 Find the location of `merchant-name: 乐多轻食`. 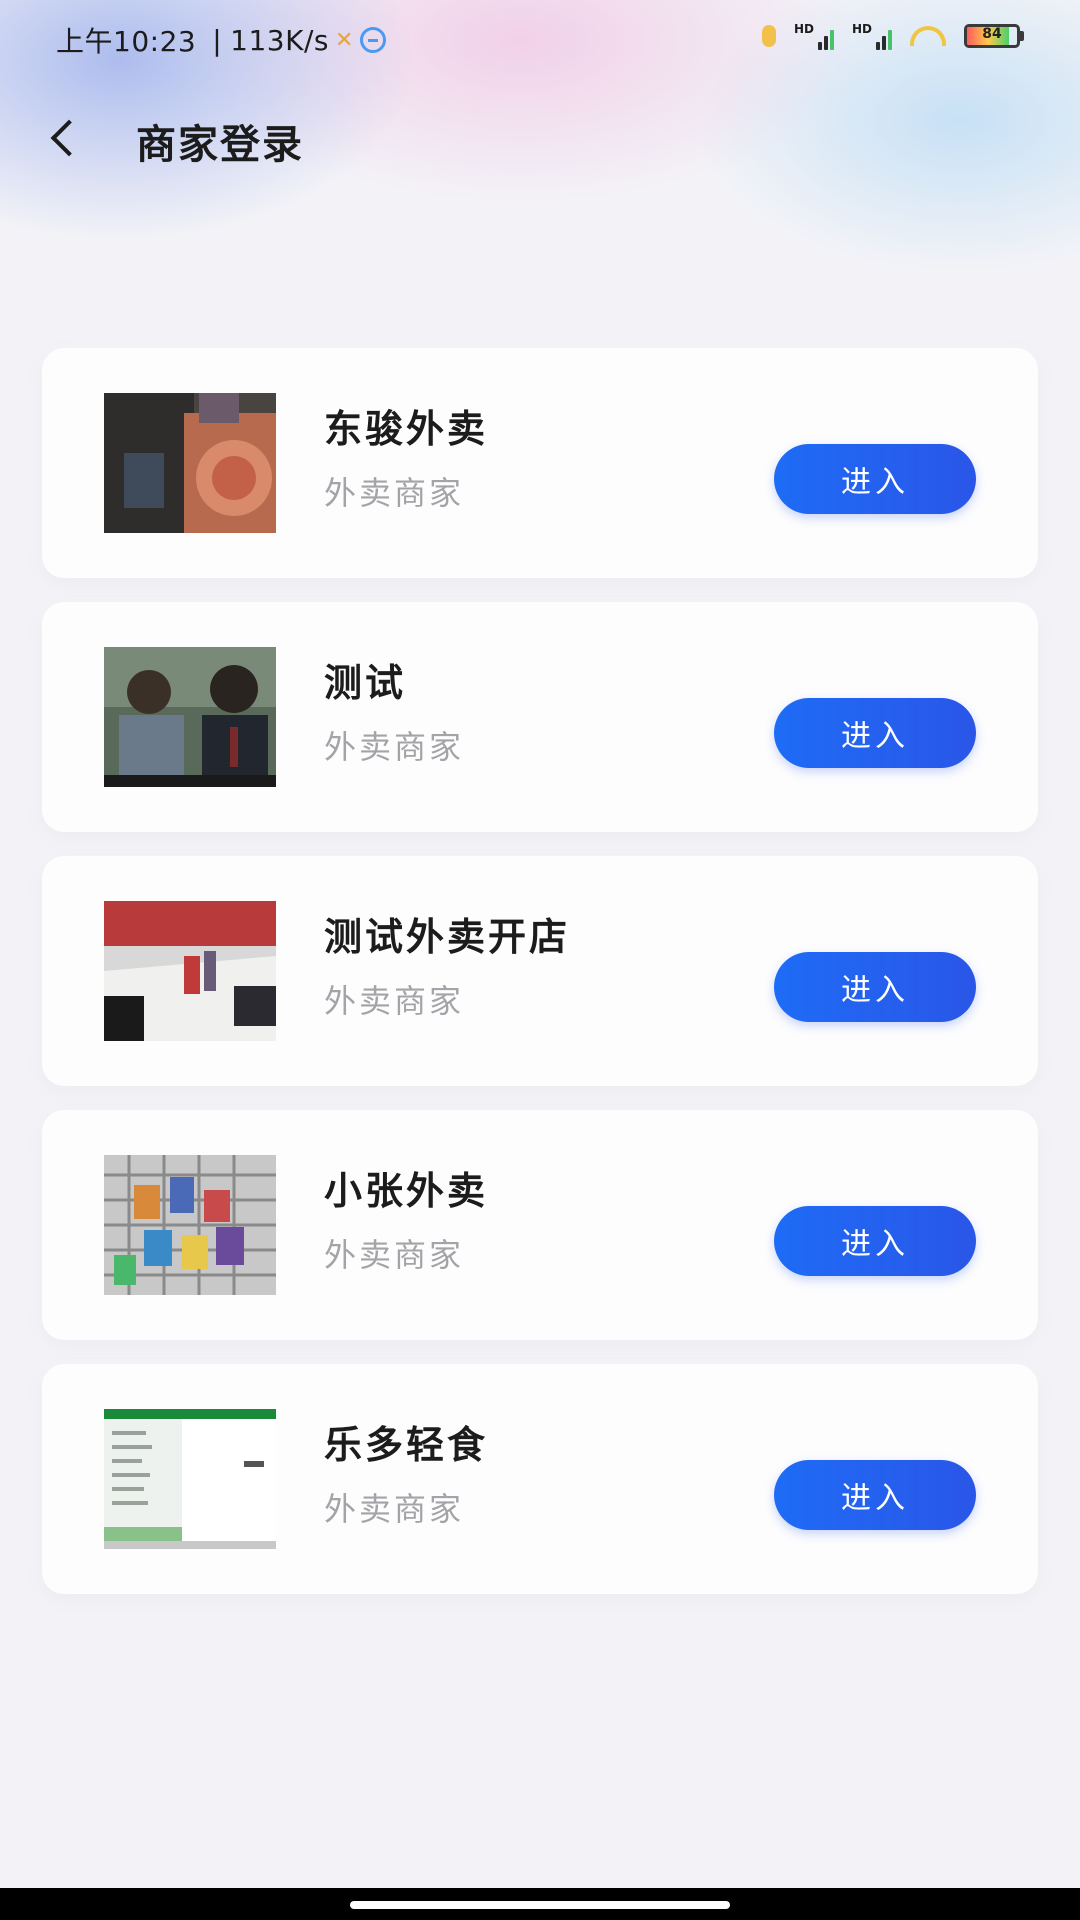

merchant-name: 乐多轻食 is located at coordinates (406, 1445).